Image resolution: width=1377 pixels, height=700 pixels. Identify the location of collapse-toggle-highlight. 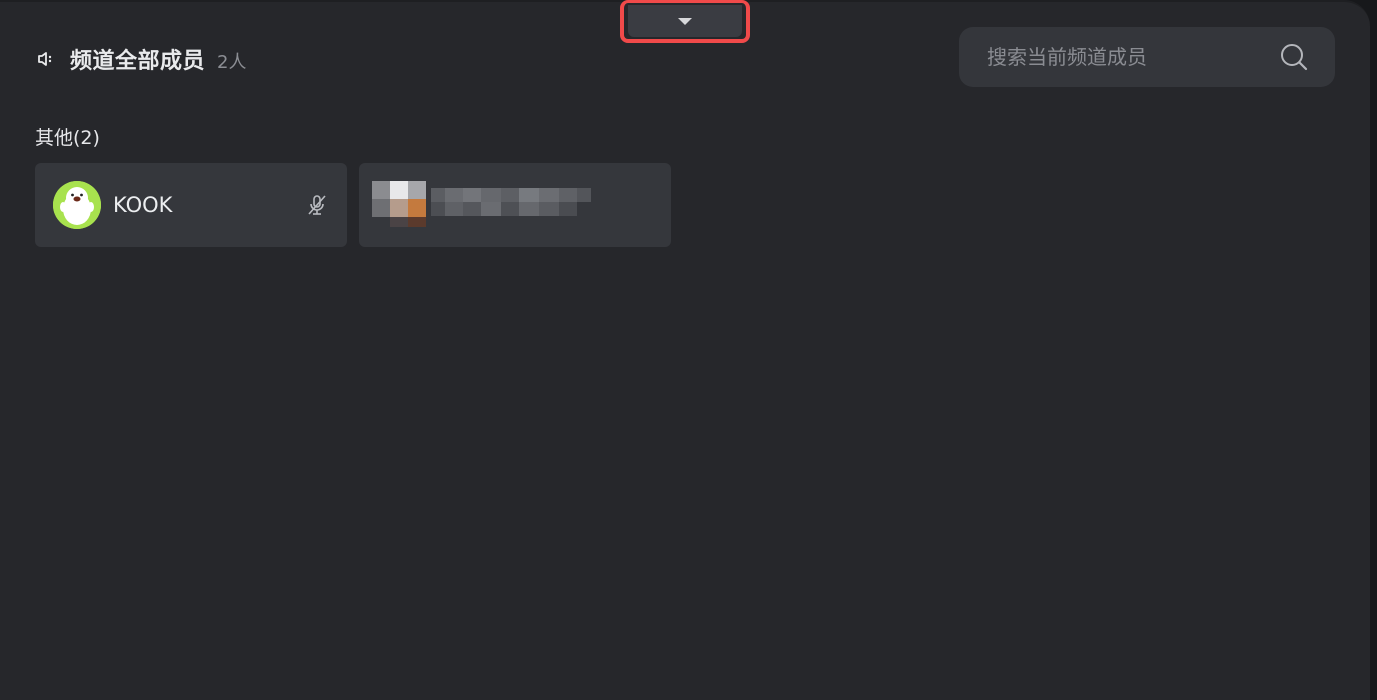
(685, 21).